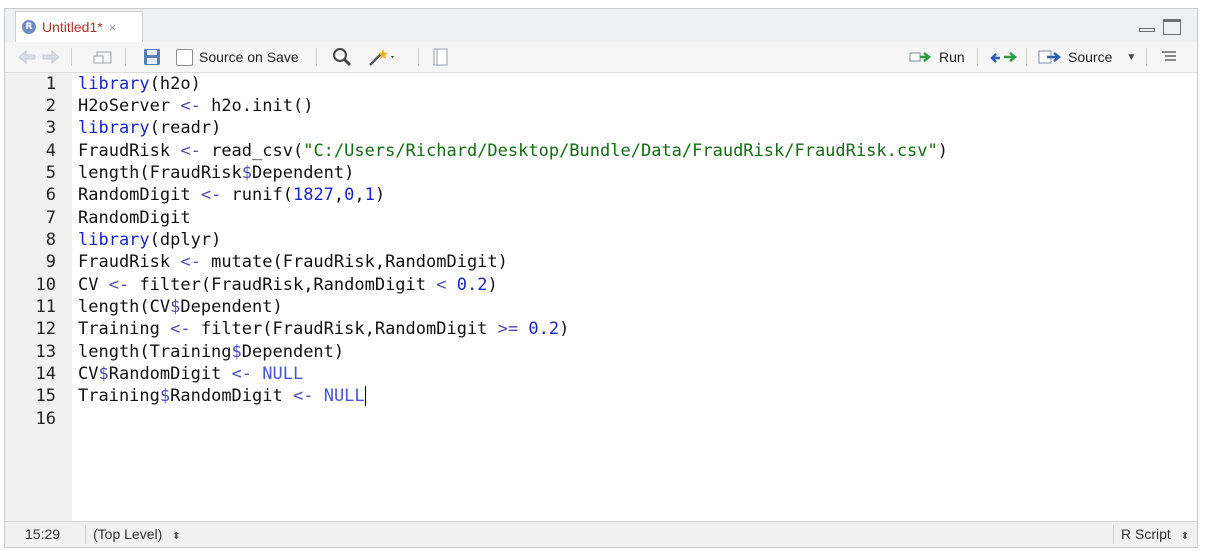 The height and width of the screenshot is (551, 1205). I want to click on source-on-save-label: Source on Save, so click(249, 57).